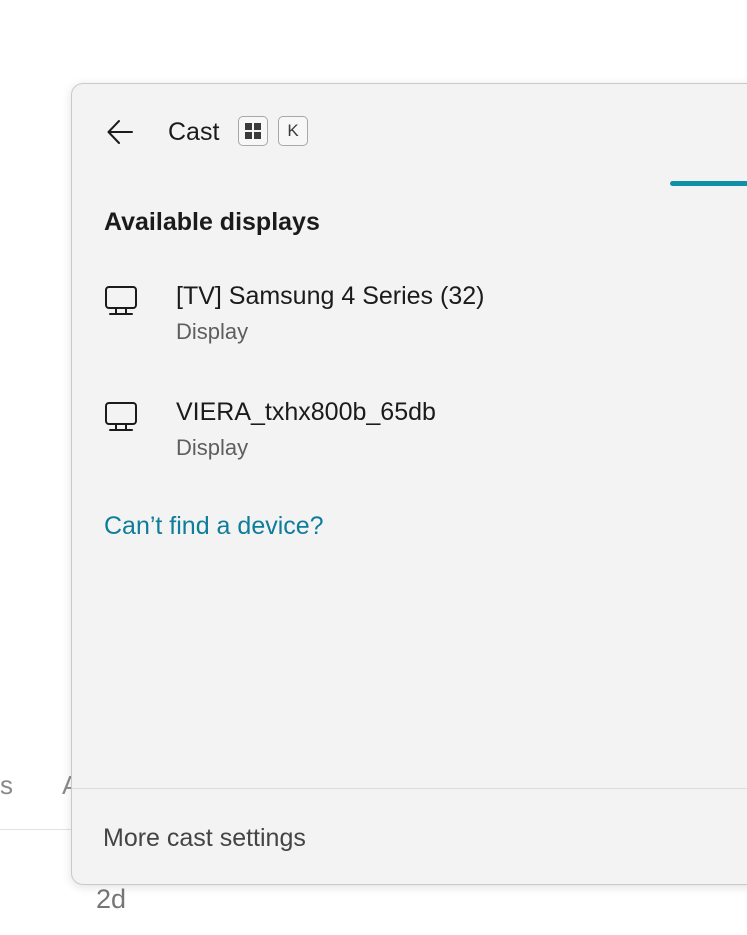 This screenshot has height=935, width=747. I want to click on windows-logo-icon, so click(253, 131).